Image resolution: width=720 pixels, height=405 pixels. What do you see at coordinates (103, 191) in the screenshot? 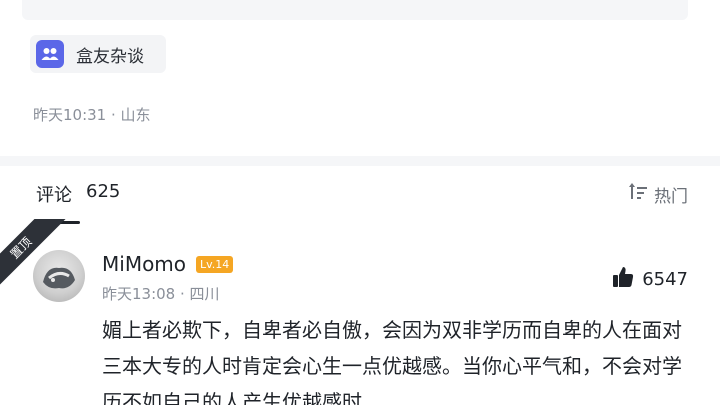
I see `comments-count: 625` at bounding box center [103, 191].